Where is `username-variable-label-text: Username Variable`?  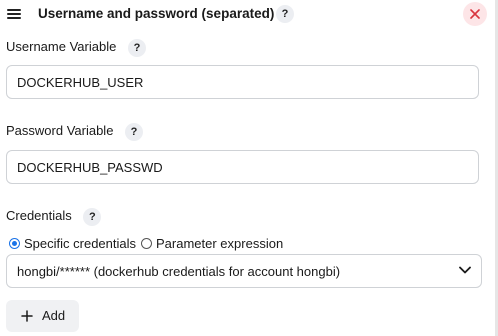
username-variable-label-text: Username Variable is located at coordinates (61, 46).